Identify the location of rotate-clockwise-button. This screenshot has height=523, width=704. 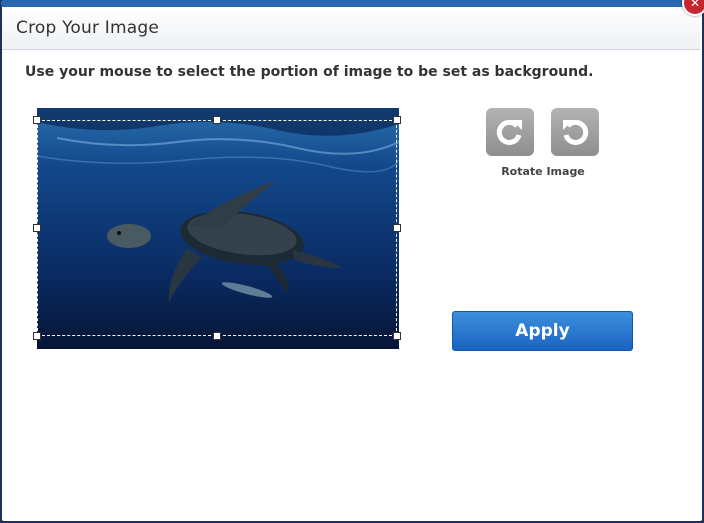
(510, 132).